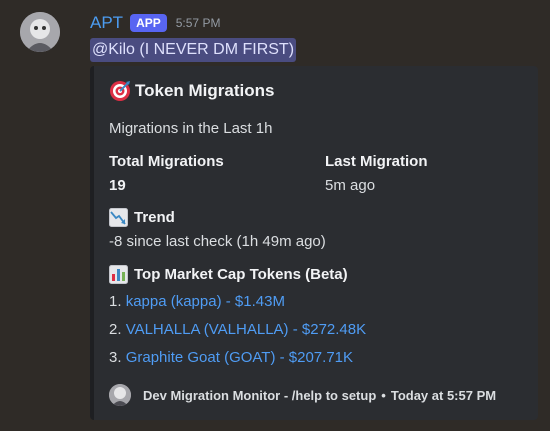 This screenshot has height=431, width=550. I want to click on token-link-goat: Graphite Goat (GOAT) - $207.71K, so click(239, 357).